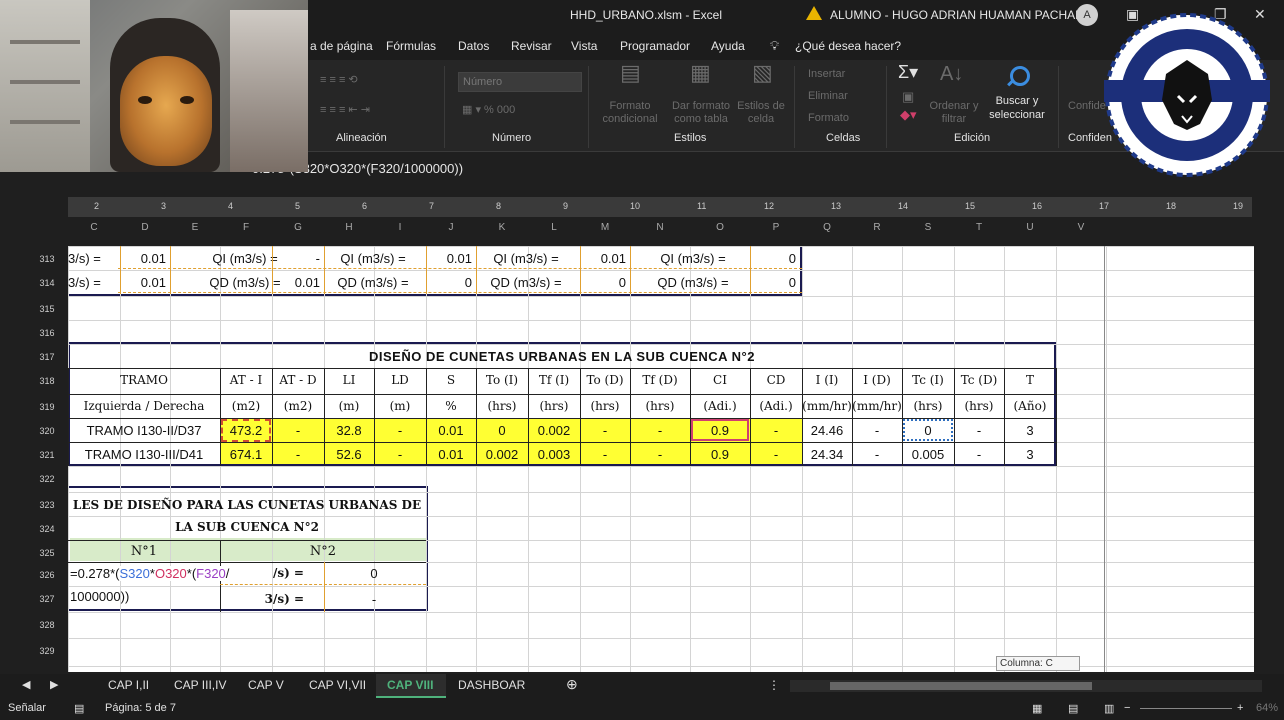 This screenshot has width=1284, height=720. Describe the element at coordinates (79, 708) in the screenshot. I see `macro-icon: ▤` at that location.